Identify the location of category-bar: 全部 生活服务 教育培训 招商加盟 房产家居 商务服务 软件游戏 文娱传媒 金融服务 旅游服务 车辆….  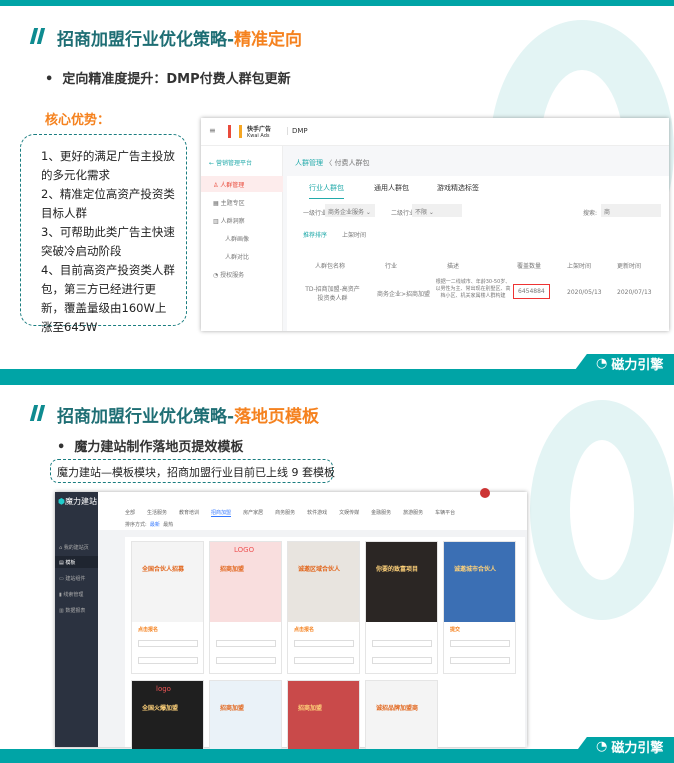
(312, 509).